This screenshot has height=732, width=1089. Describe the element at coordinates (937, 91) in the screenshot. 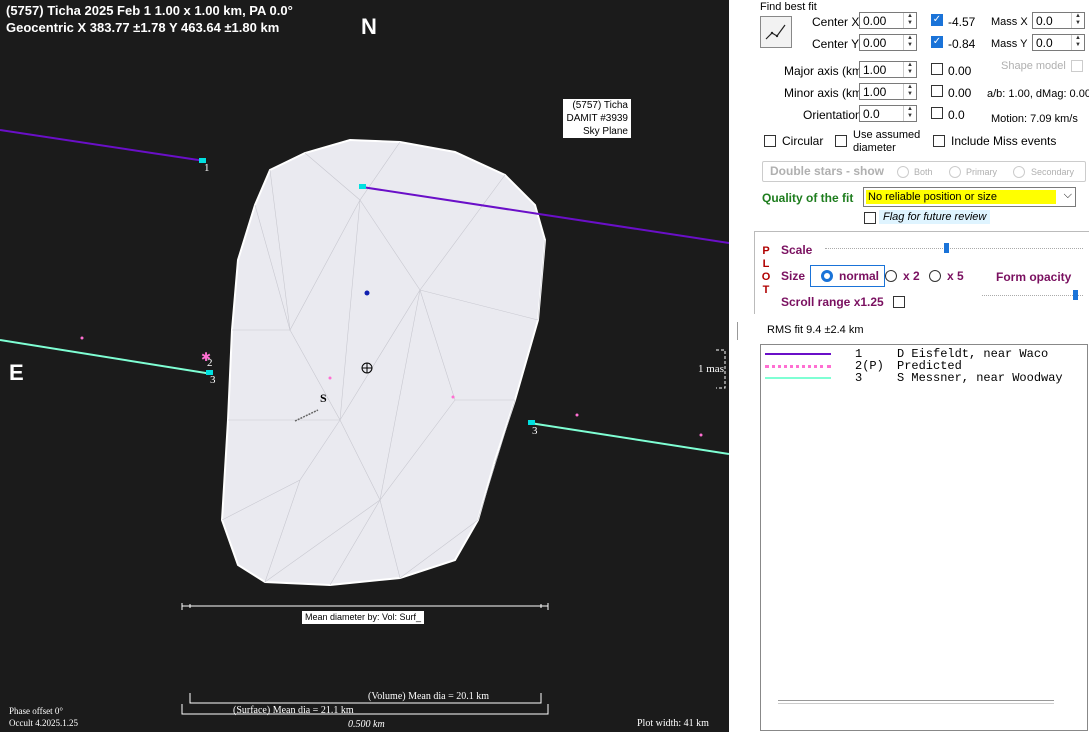

I see `minor-axis-fit-checkbox` at that location.